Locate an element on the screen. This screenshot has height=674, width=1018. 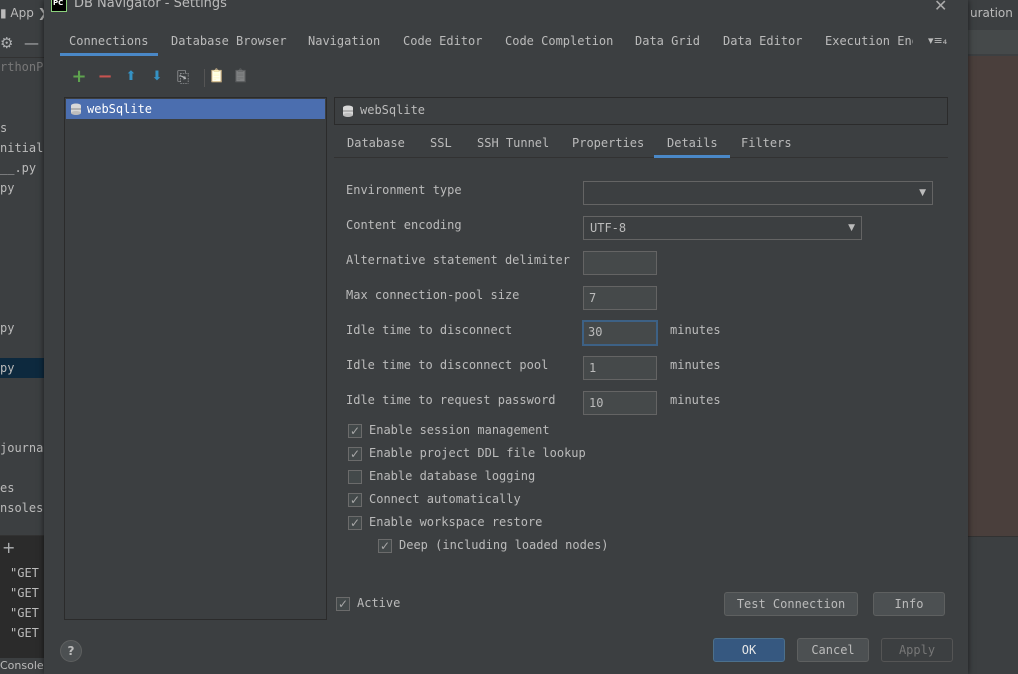
tab-ssh-tunnel: SSH Tunnel is located at coordinates (513, 144).